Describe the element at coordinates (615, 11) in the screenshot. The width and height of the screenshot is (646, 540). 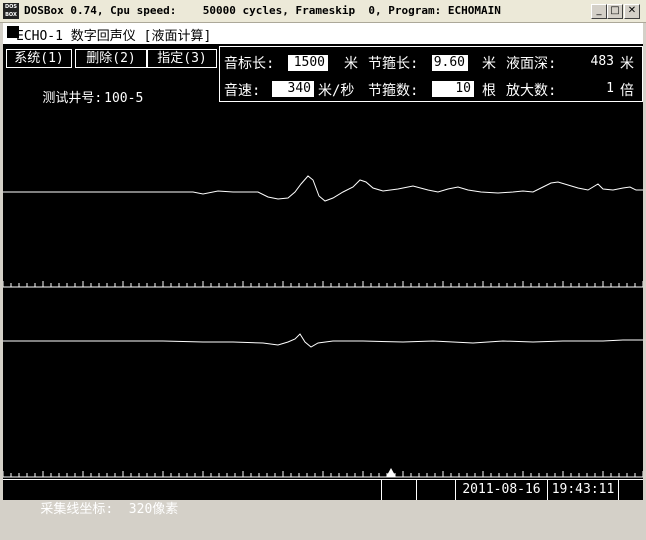
I see `maximize-icon: □` at that location.